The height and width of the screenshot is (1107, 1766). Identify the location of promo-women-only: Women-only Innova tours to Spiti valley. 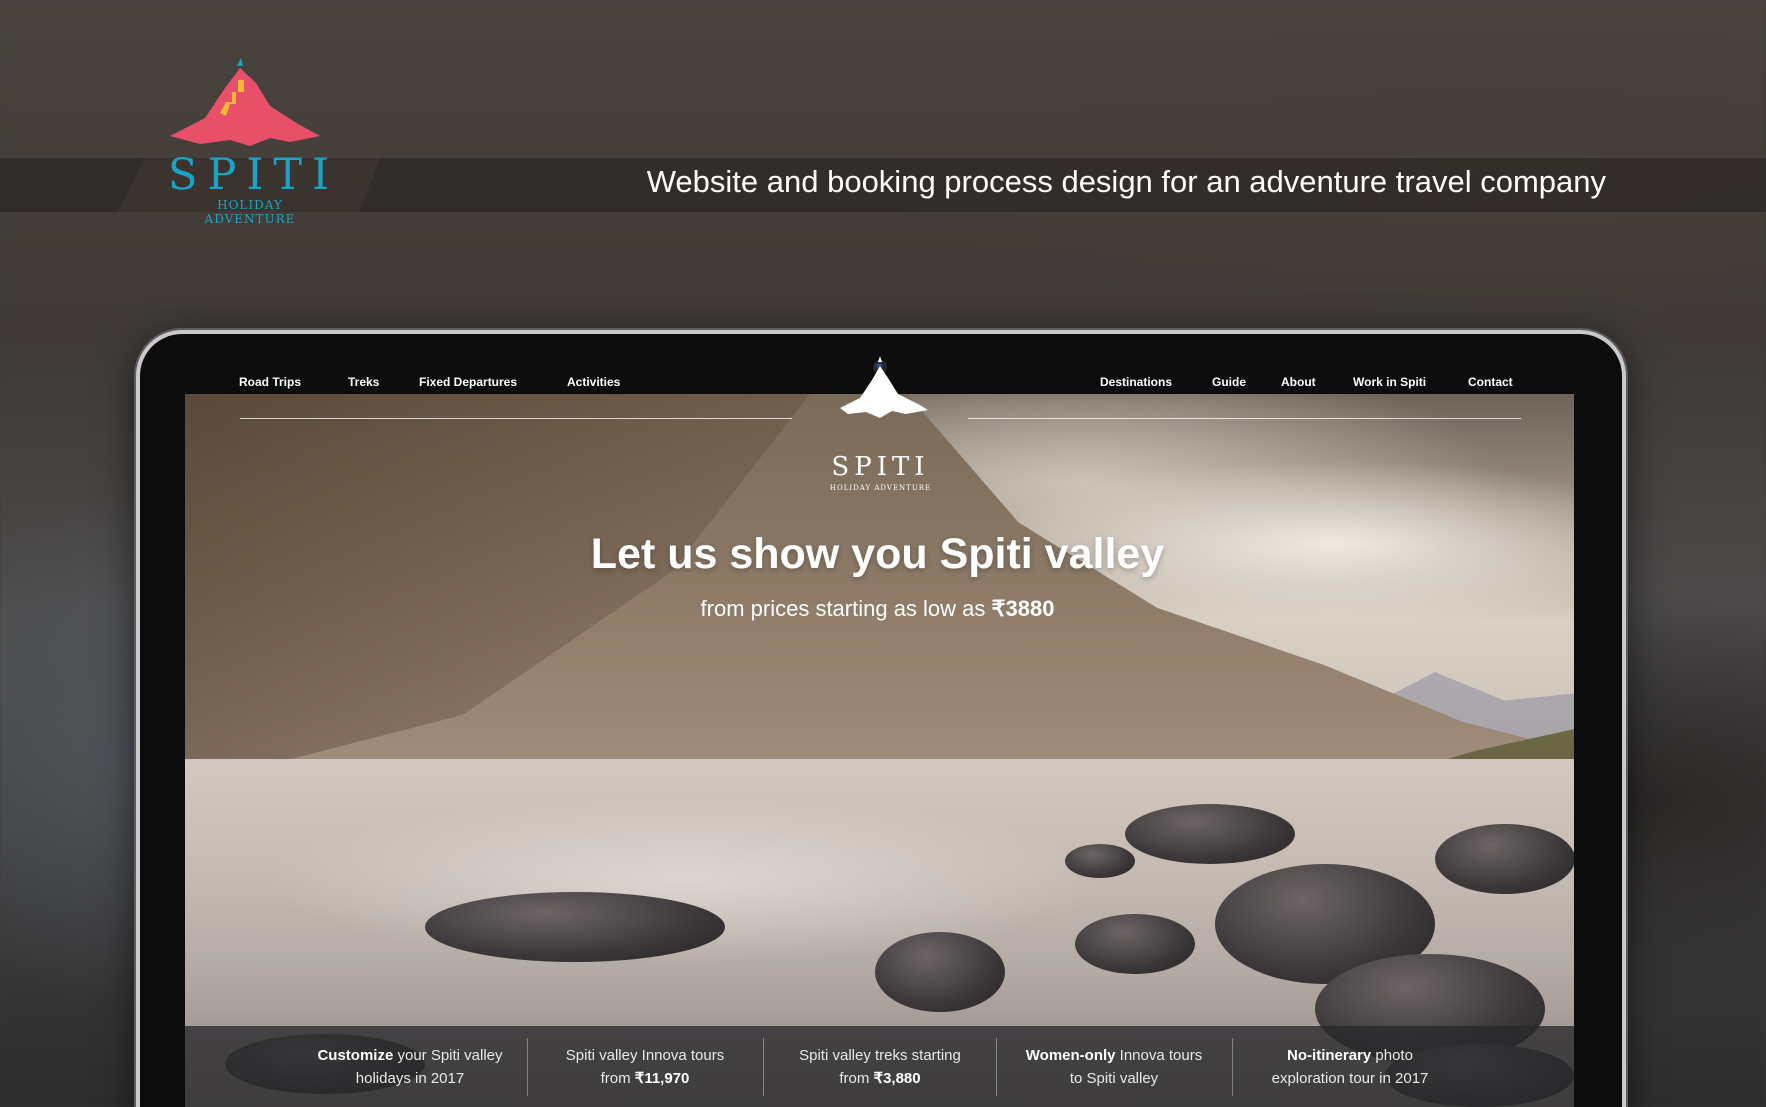
(1114, 1067).